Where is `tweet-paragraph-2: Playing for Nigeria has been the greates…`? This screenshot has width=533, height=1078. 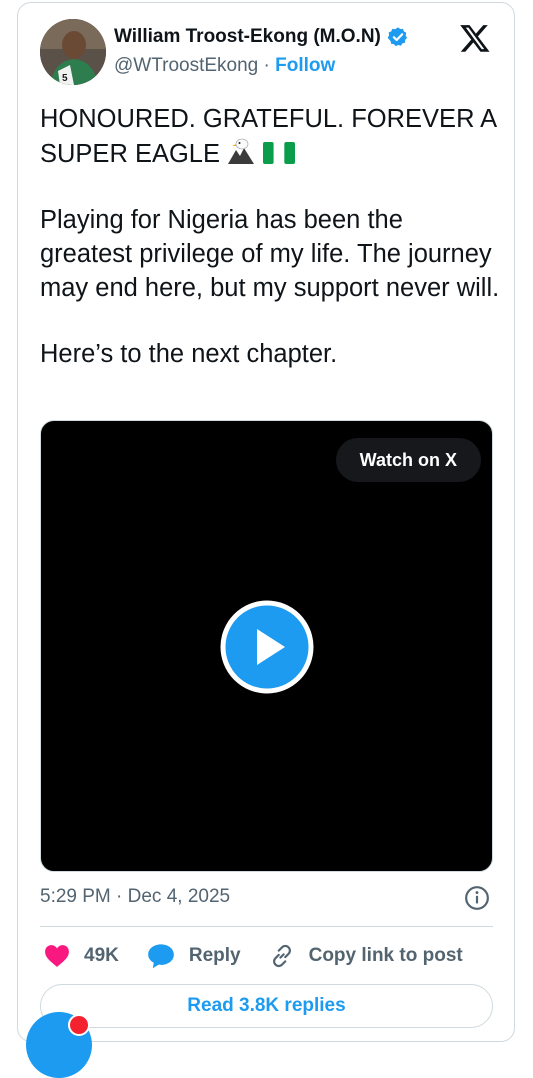 tweet-paragraph-2: Playing for Nigeria has been the greates… is located at coordinates (270, 254).